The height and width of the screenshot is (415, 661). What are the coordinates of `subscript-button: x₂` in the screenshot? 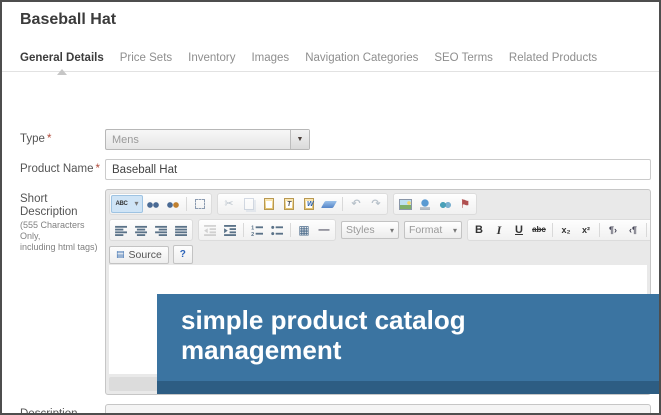 It's located at (566, 230).